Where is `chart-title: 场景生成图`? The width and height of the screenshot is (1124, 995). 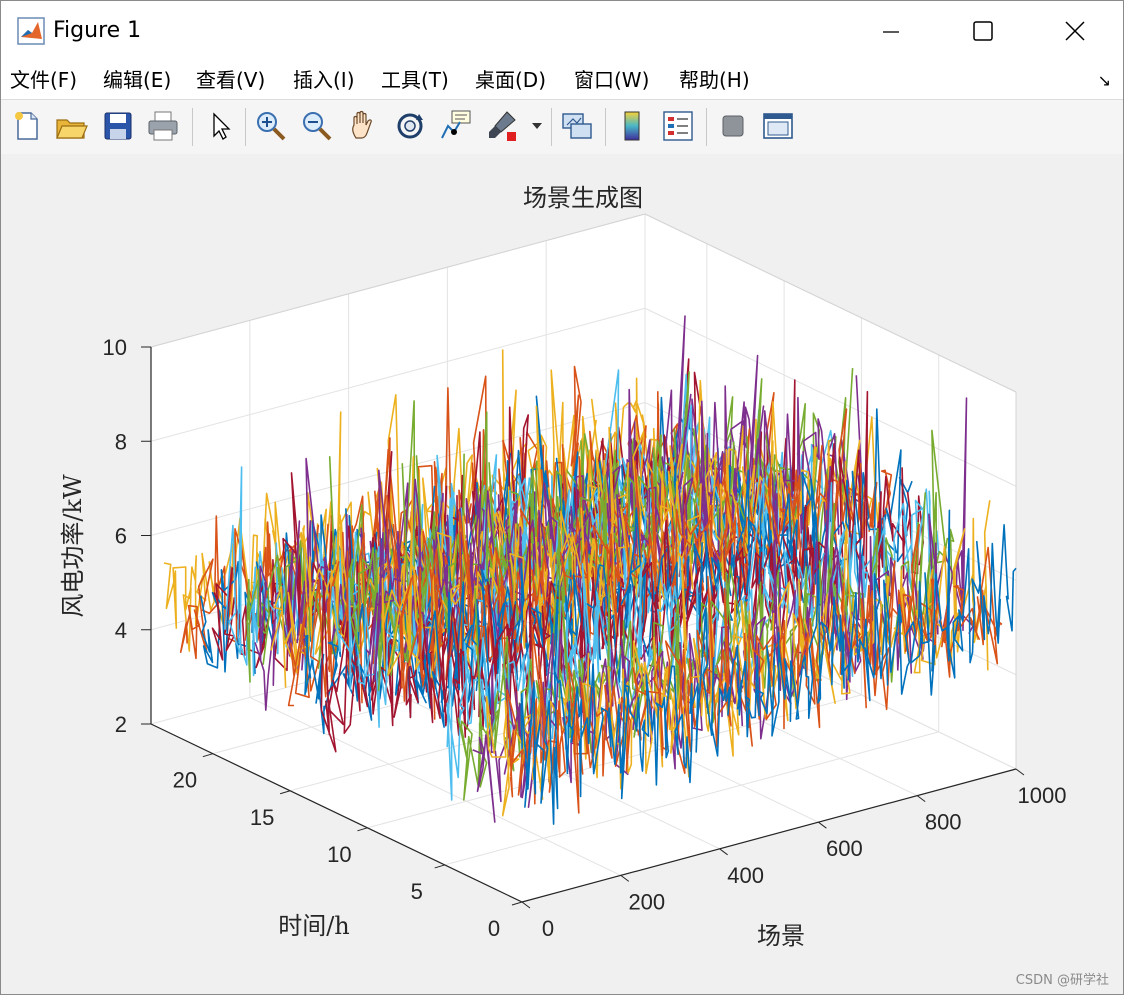 chart-title: 场景生成图 is located at coordinates (583, 198).